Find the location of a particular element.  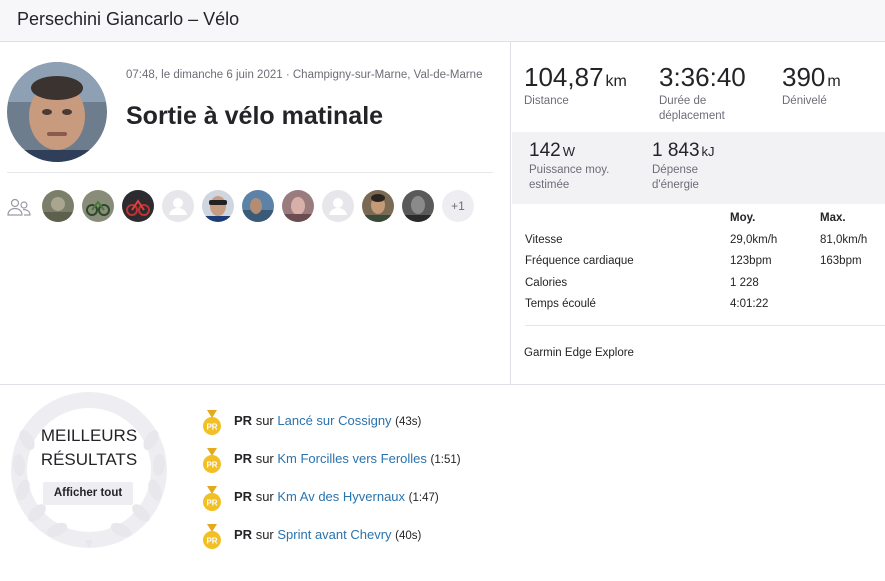

stat-power: 142 W Puissance moy. estimée is located at coordinates (584, 166).